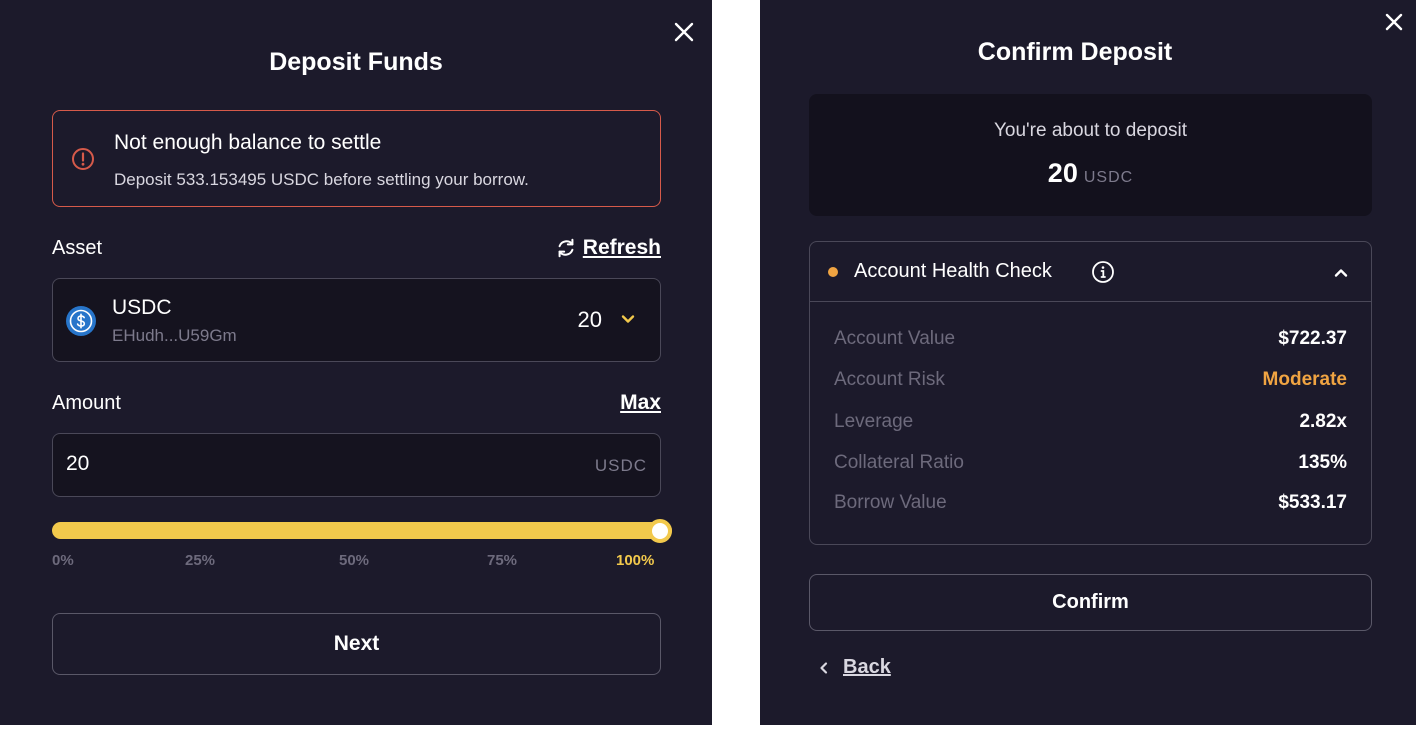  I want to click on info-icon, so click(1103, 272).